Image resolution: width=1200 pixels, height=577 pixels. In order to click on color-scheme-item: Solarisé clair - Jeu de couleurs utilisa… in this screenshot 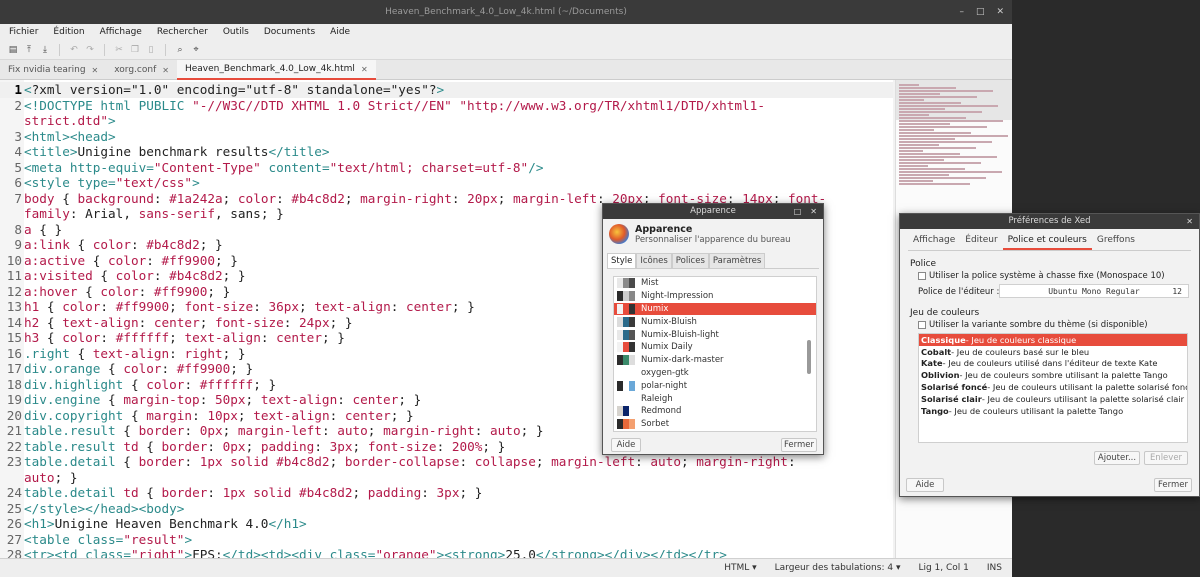, I will do `click(1053, 399)`.